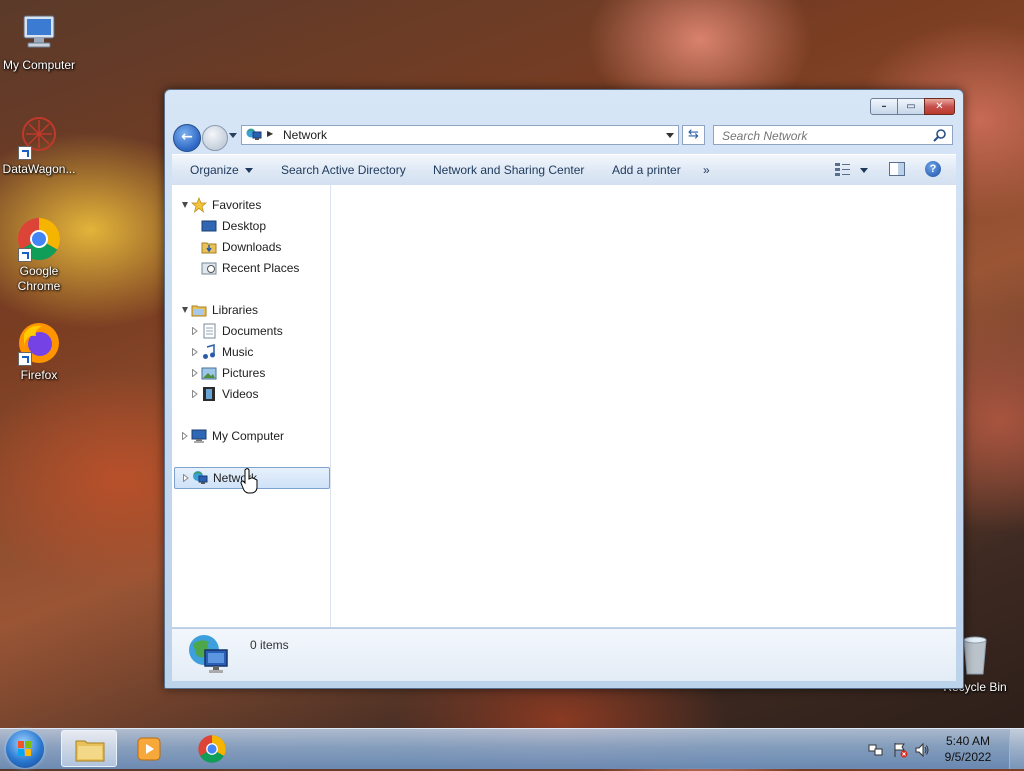 The image size is (1024, 771). I want to click on address-bar: ▶ Network, so click(460, 135).